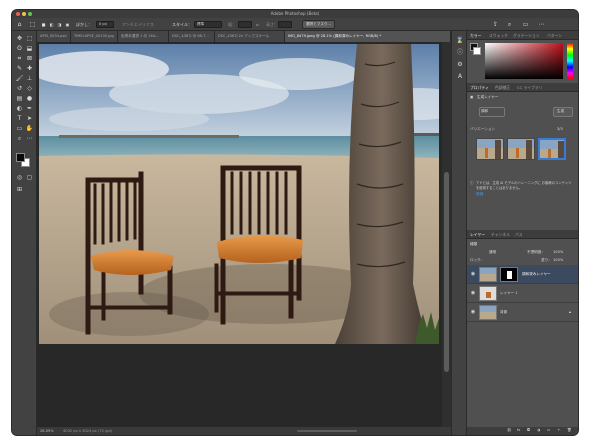 The width and height of the screenshot is (590, 448). What do you see at coordinates (19, 58) in the screenshot?
I see `crop-tool-icon: ⌗` at bounding box center [19, 58].